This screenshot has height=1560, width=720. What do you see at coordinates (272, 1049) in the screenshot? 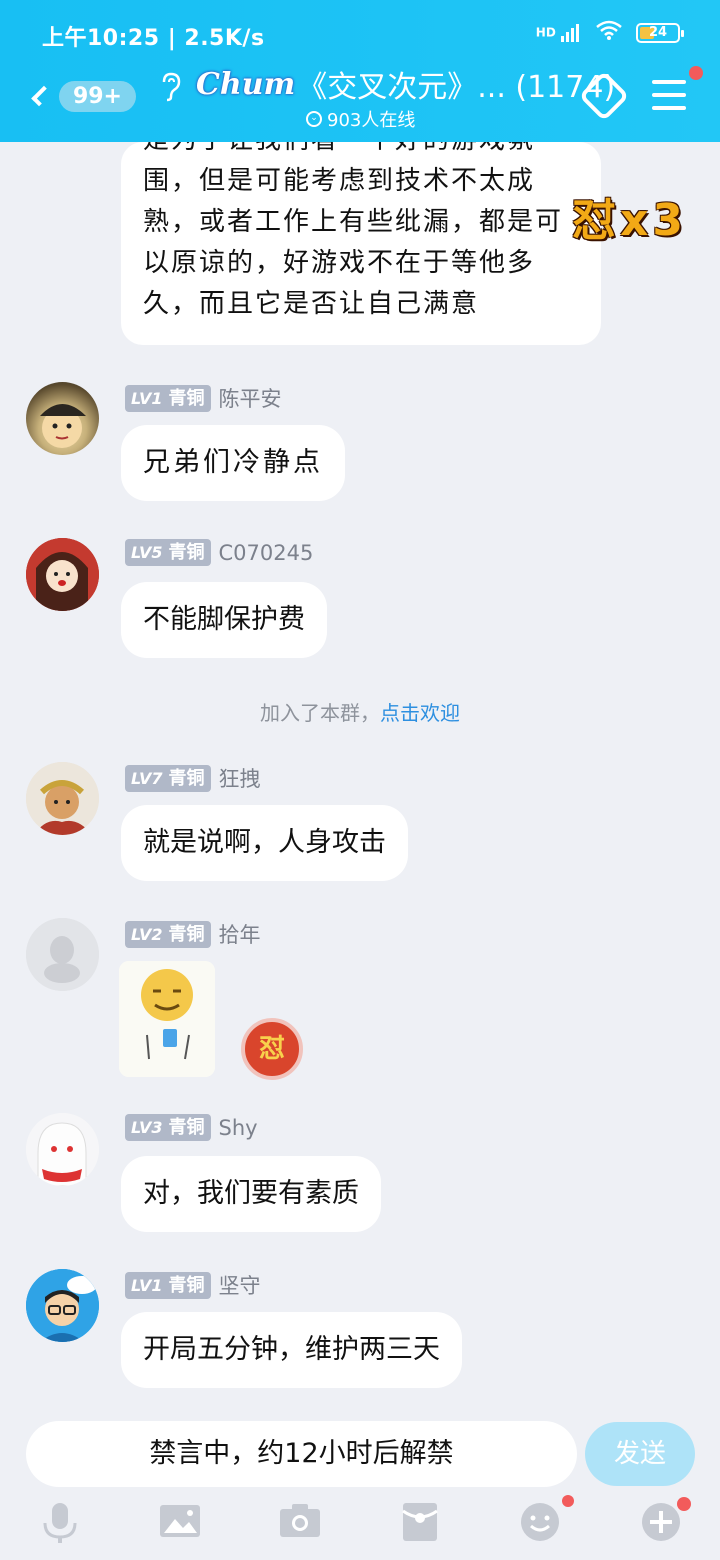
I see `reaction-badge: 怼` at bounding box center [272, 1049].